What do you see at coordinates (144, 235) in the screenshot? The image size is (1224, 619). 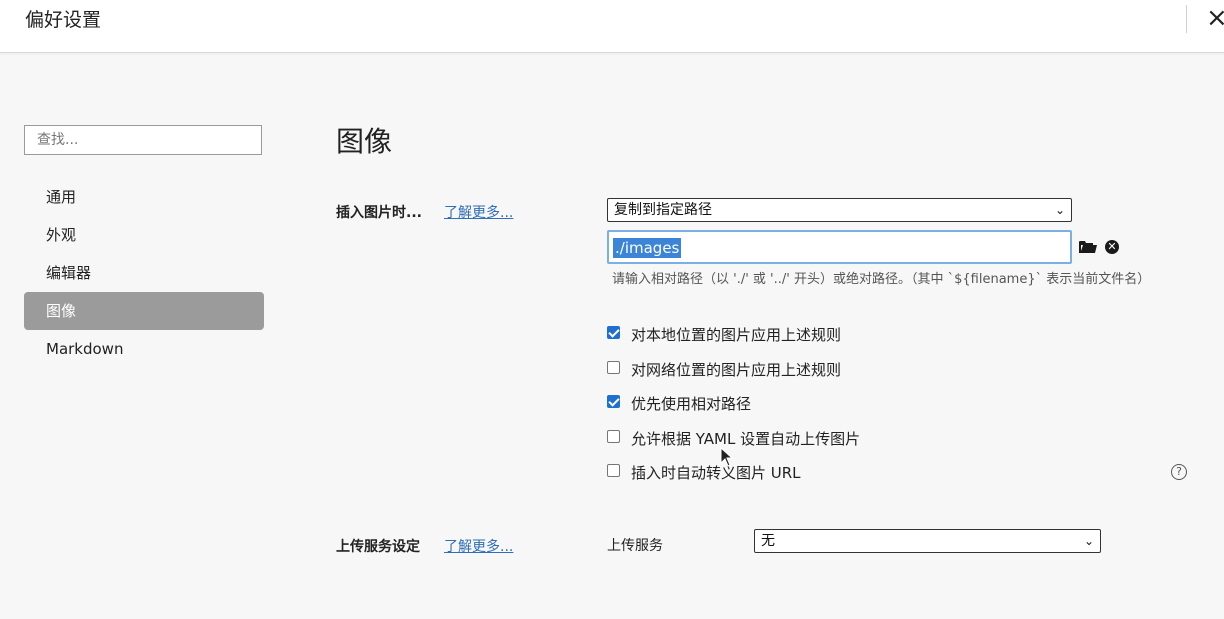 I see `sidebar-item-appearance: 外观` at bounding box center [144, 235].